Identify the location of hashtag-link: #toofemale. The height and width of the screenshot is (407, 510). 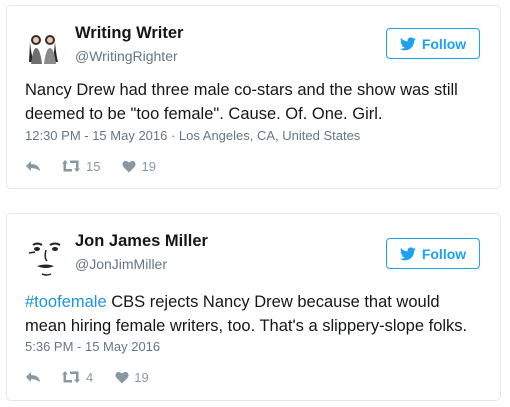
(66, 302).